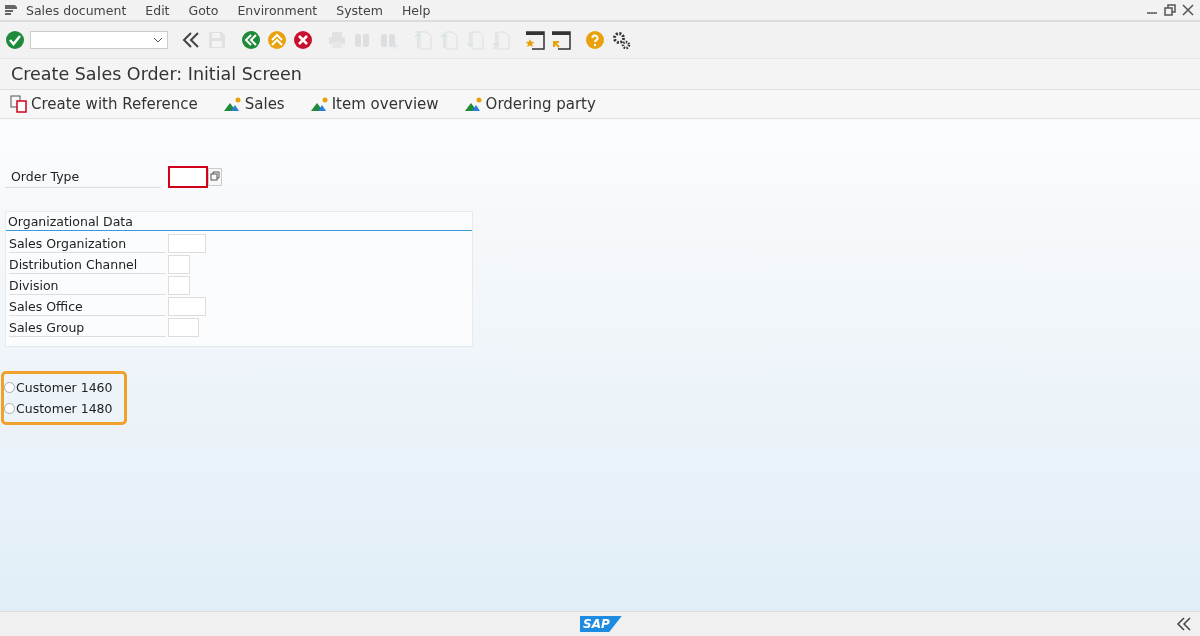 The image size is (1200, 636). I want to click on radio-option: Customer 1480, so click(64, 408).